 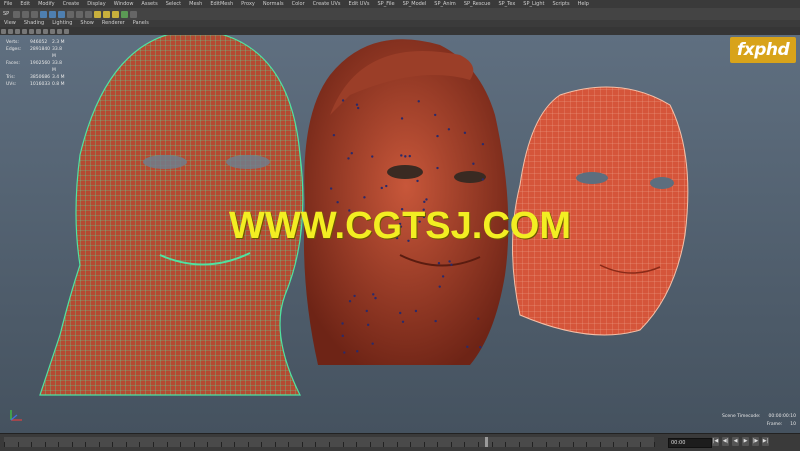 I want to click on camera-attributes-icon, so click(x=3, y=31).